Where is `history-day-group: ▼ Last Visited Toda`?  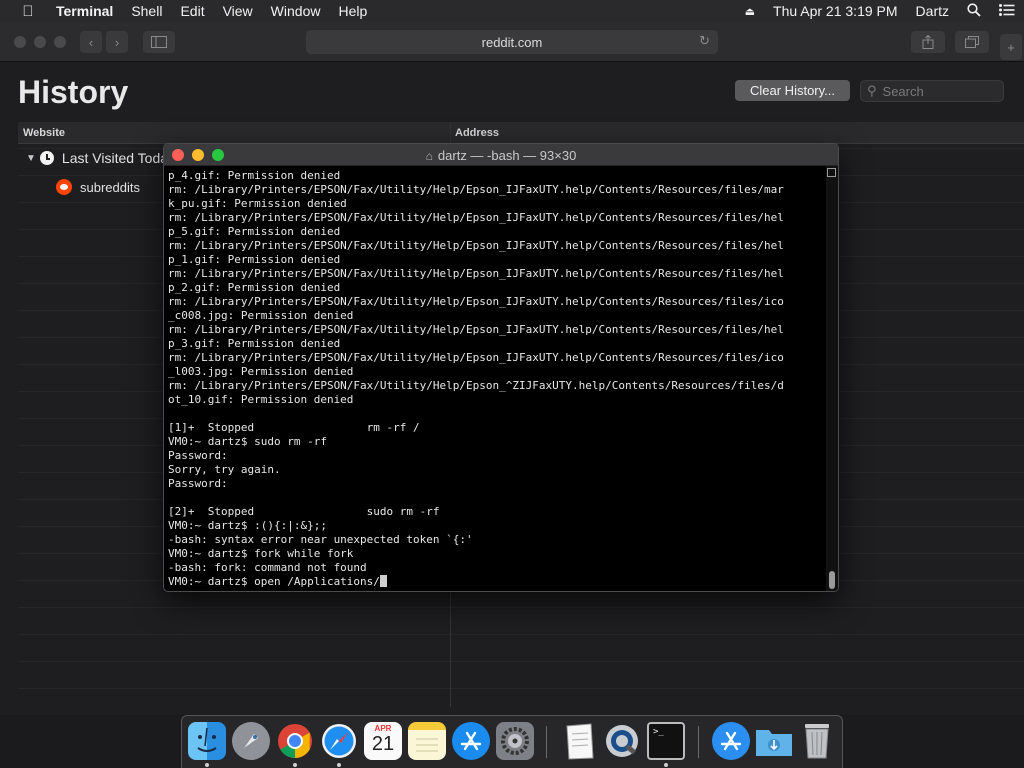
history-day-group: ▼ Last Visited Toda is located at coordinates (93, 158).